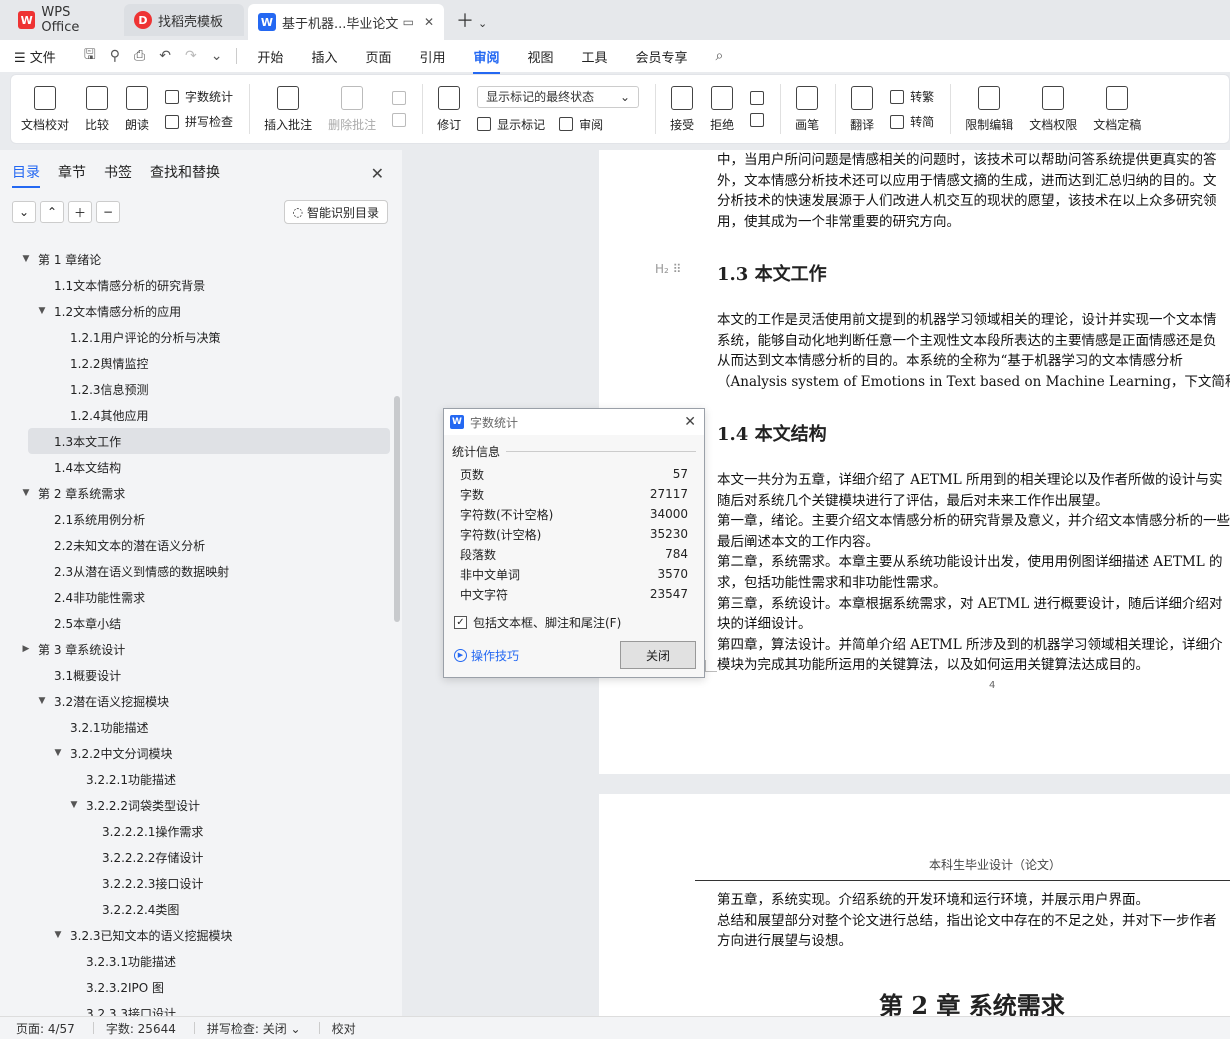 This screenshot has height=1039, width=1230. I want to click on prev-change-button, so click(757, 98).